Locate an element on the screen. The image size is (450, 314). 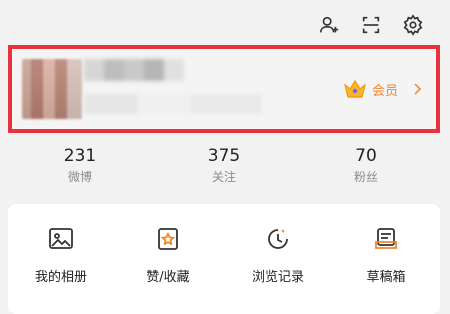
stat-following: 375 关注 is located at coordinates (224, 165).